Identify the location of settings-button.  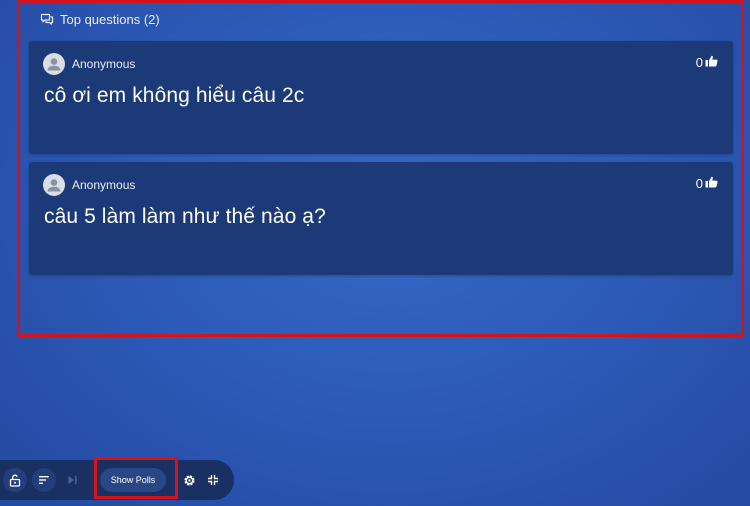
(189, 480).